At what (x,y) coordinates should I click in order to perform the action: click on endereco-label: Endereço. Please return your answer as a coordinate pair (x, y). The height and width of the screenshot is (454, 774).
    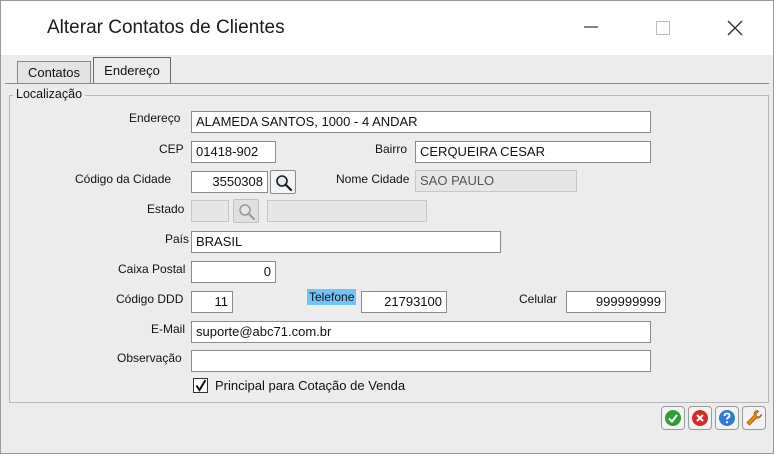
    Looking at the image, I should click on (155, 118).